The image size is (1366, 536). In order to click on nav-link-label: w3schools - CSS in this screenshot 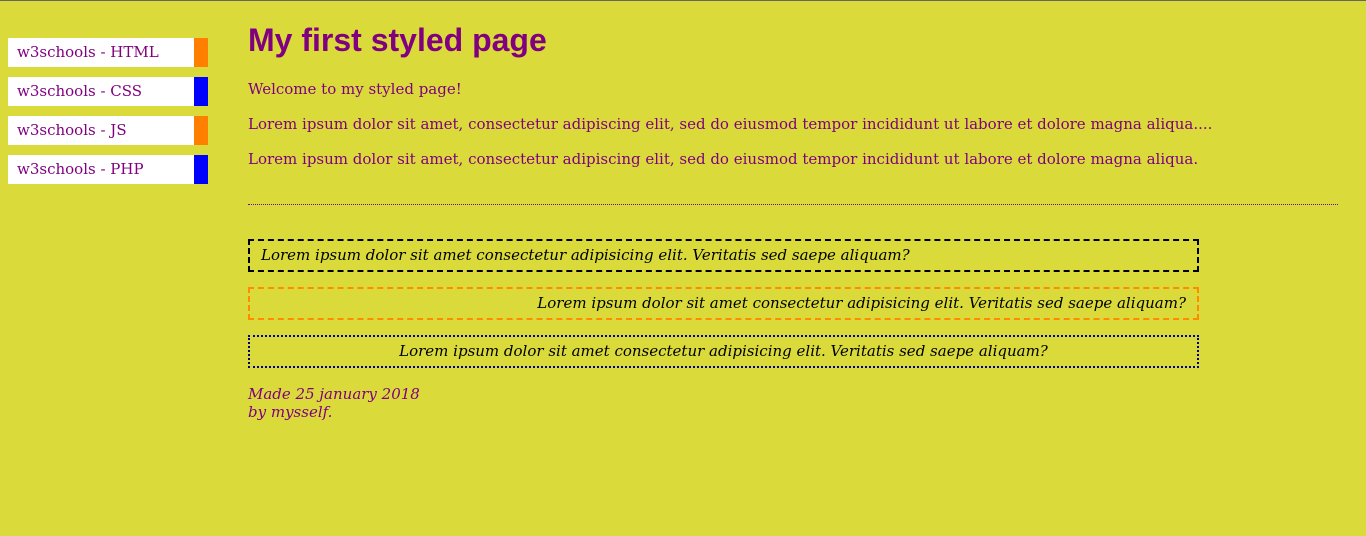, I will do `click(80, 91)`.